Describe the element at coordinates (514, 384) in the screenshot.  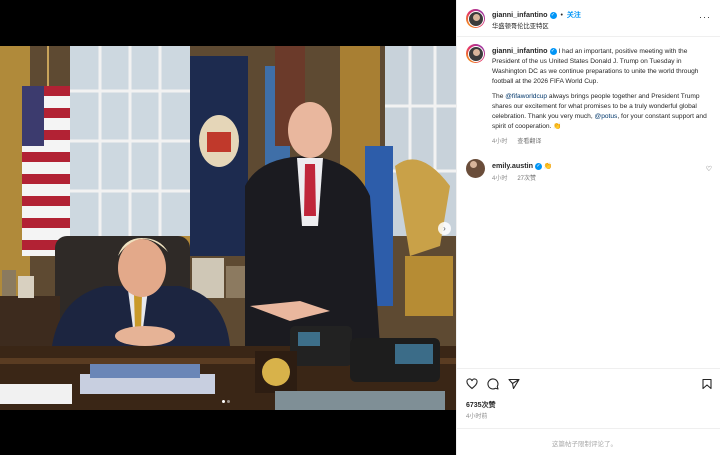
I see `share-icon` at that location.